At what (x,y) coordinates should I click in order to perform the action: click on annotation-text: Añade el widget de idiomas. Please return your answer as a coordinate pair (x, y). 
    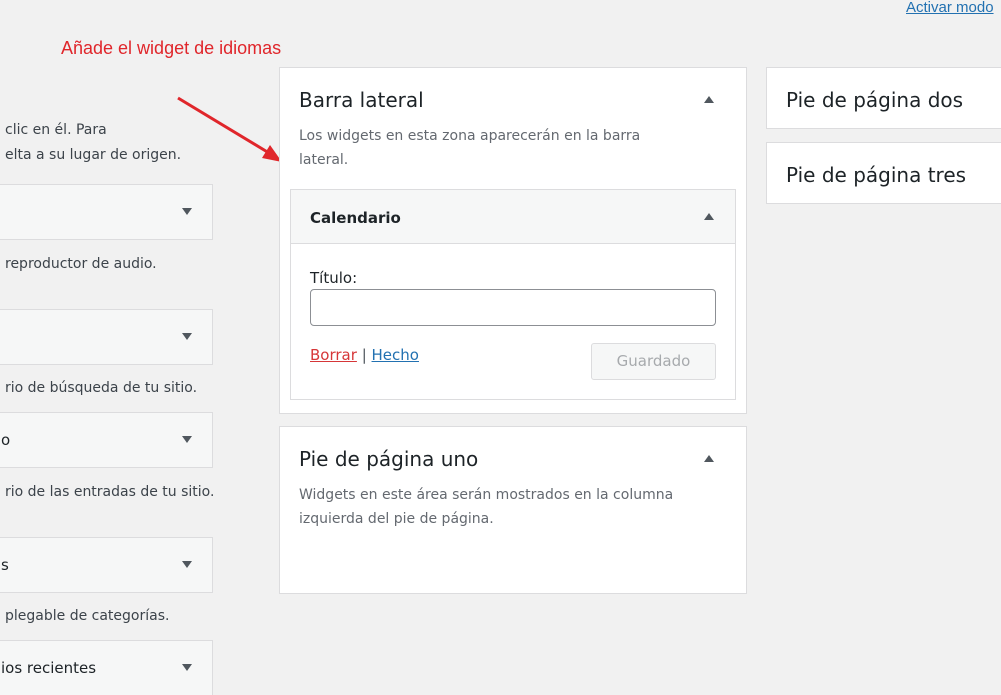
    Looking at the image, I should click on (171, 48).